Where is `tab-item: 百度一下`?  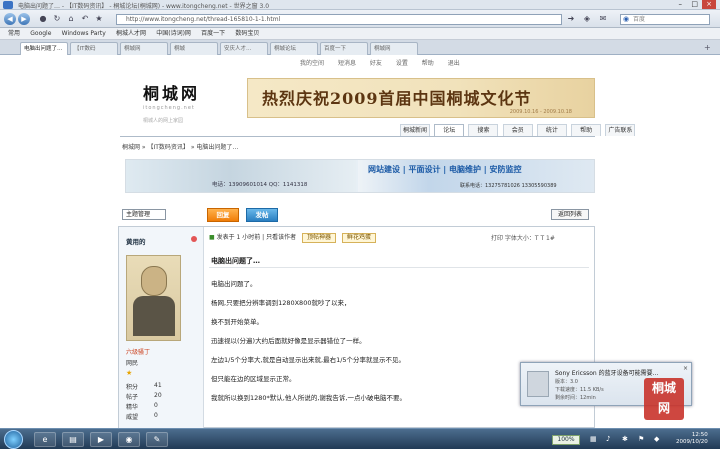
tab-item: 百度一下 is located at coordinates (344, 48).